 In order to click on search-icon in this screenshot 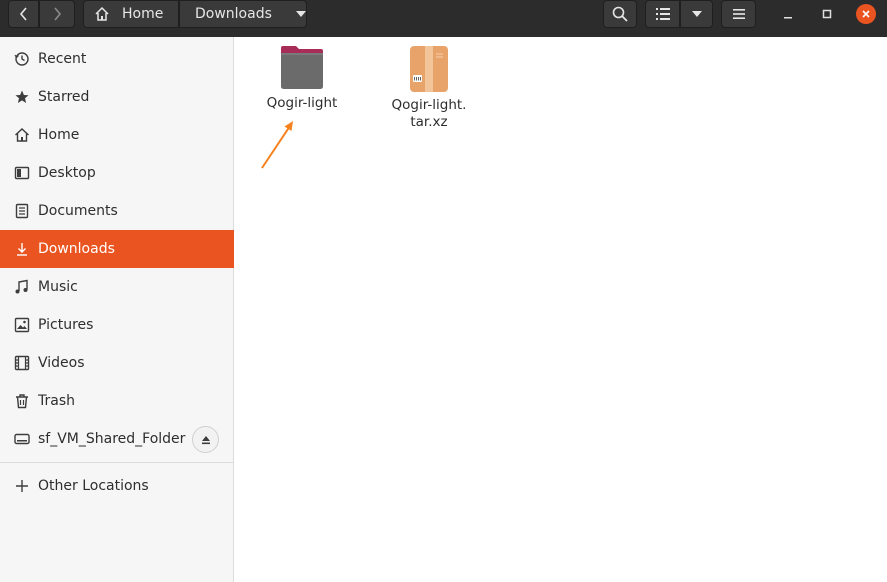, I will do `click(620, 14)`.